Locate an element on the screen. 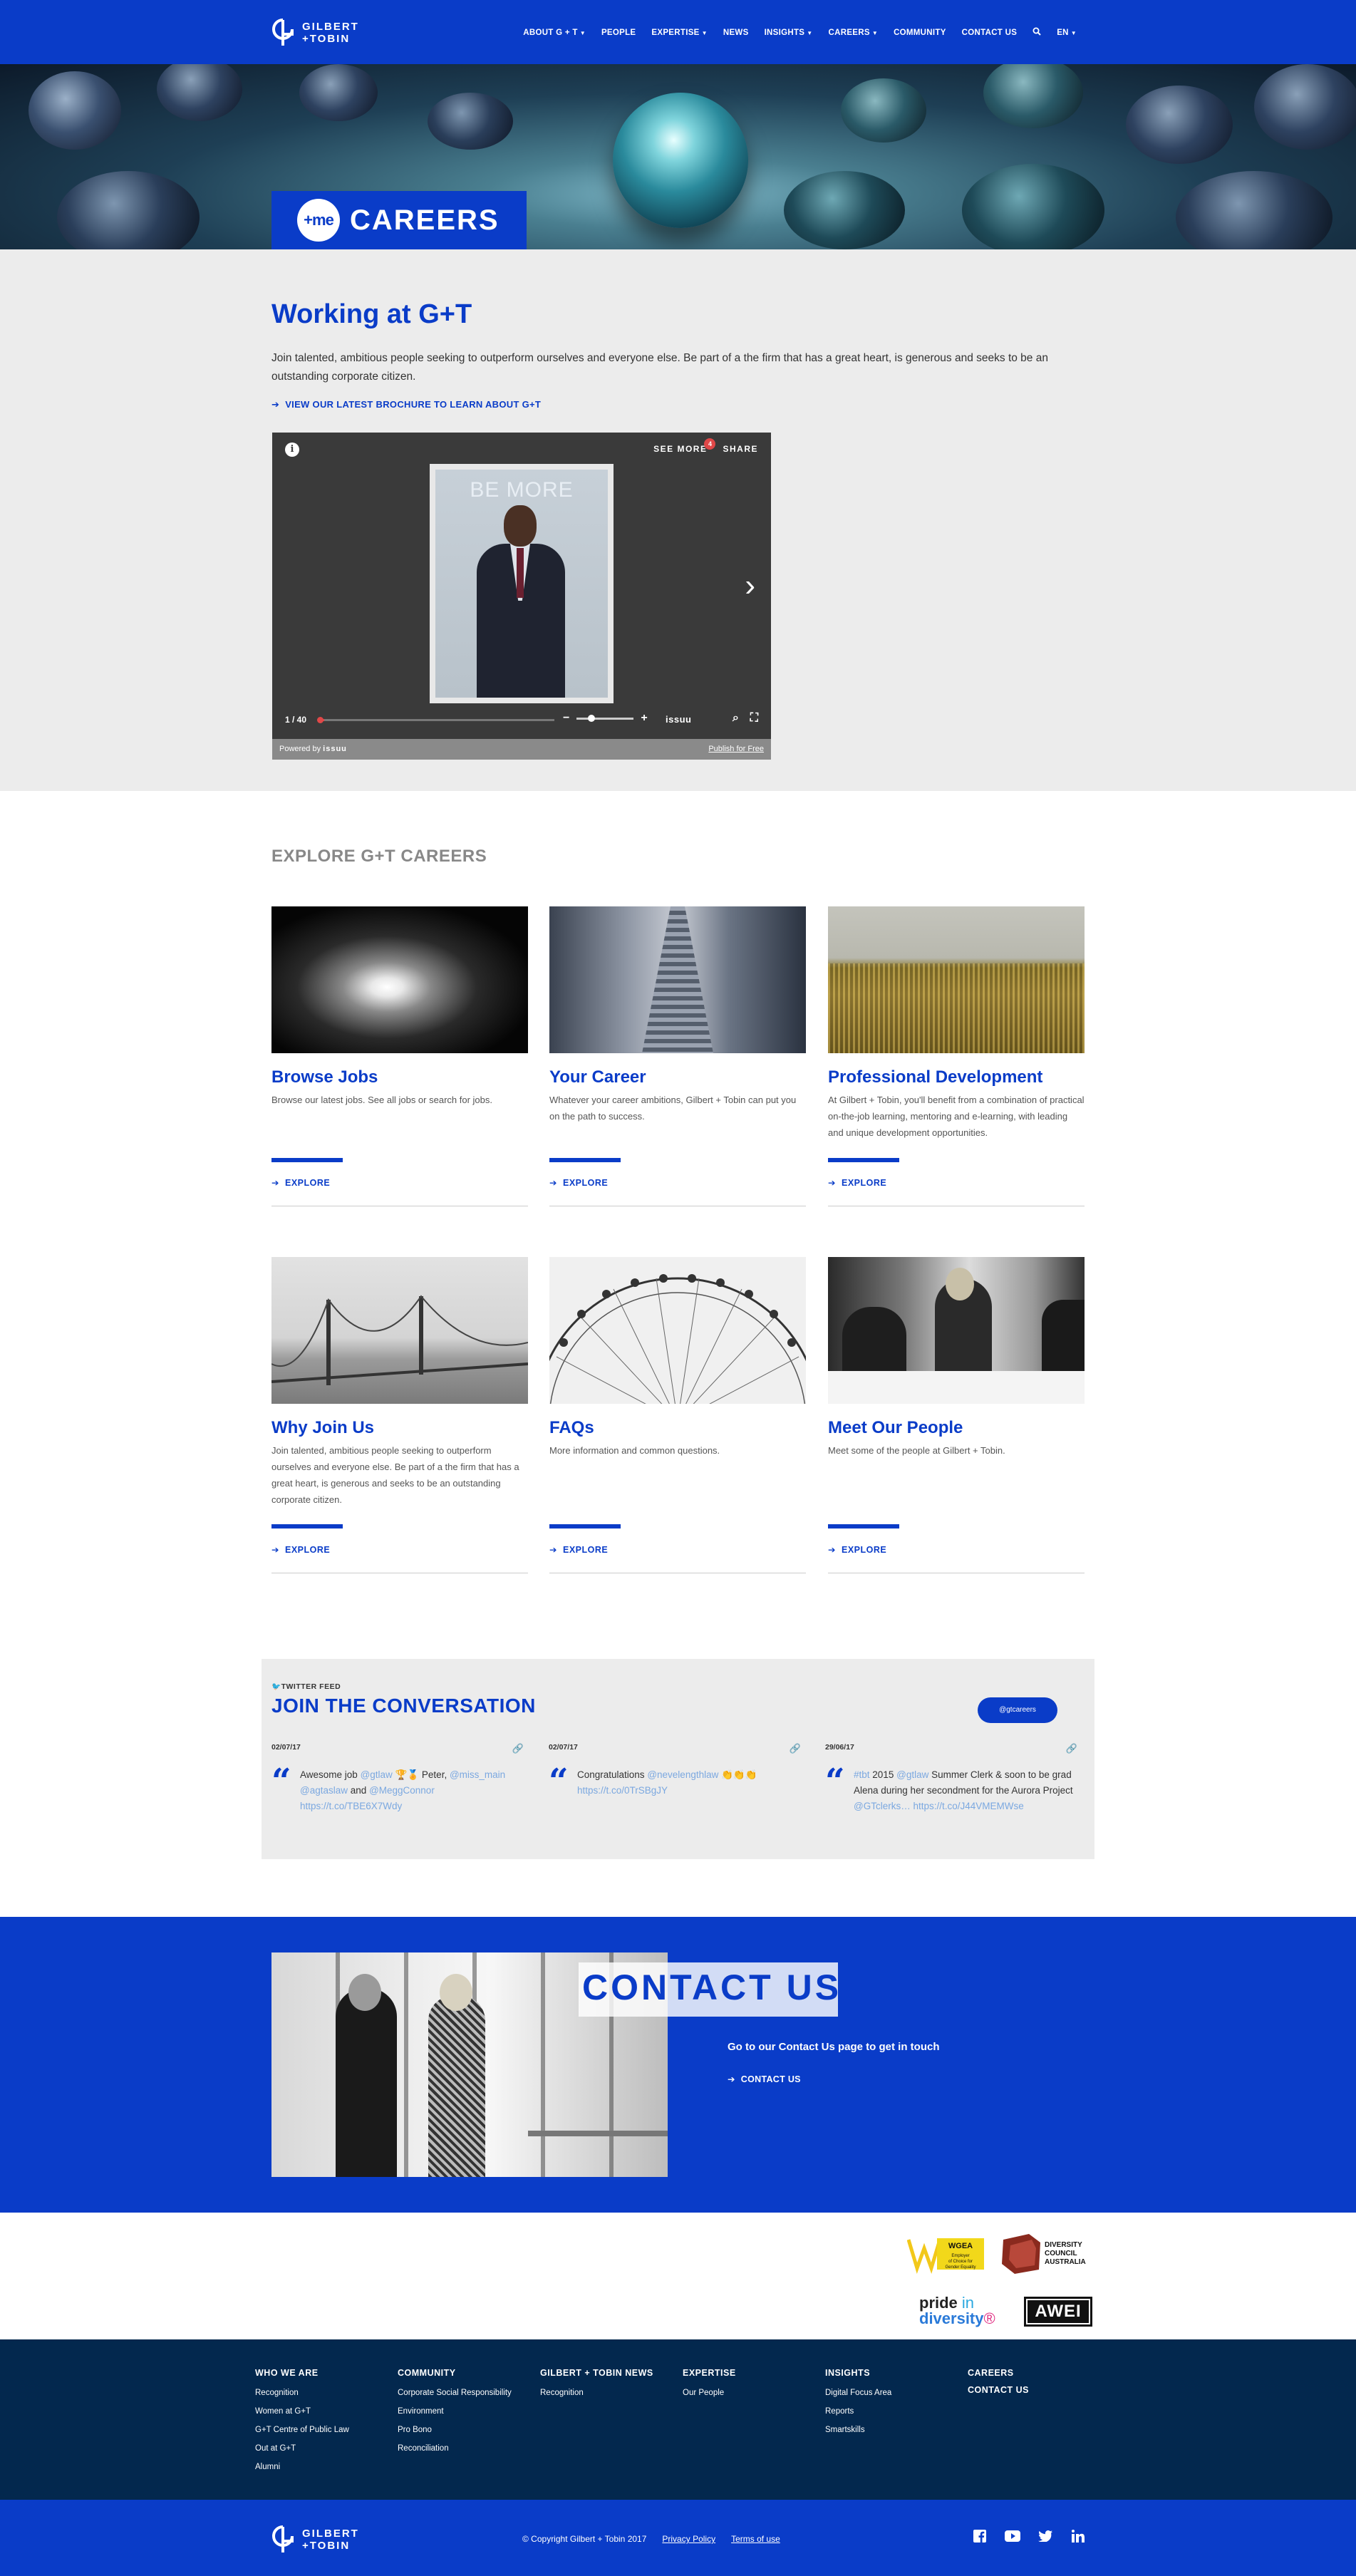  hashtag-link: #tbt is located at coordinates (862, 1775).